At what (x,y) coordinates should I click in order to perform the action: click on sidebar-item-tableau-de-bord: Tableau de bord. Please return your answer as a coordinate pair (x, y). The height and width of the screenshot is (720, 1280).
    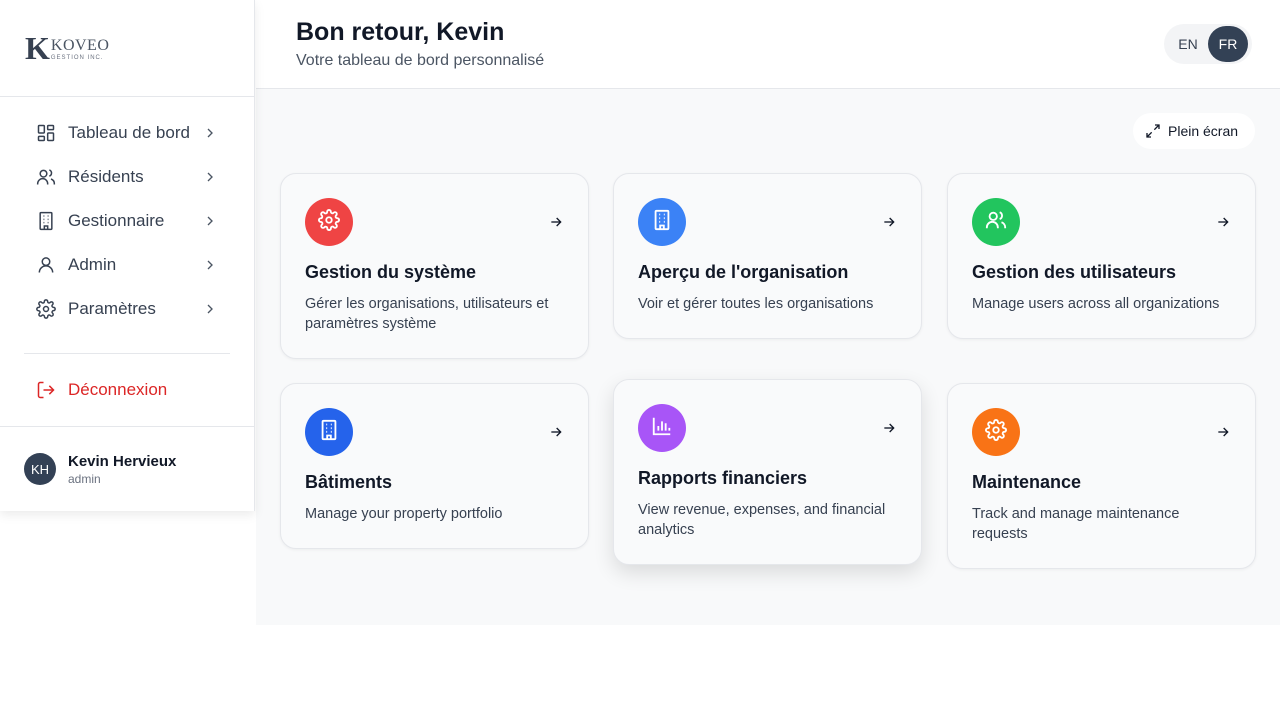
    Looking at the image, I should click on (127, 133).